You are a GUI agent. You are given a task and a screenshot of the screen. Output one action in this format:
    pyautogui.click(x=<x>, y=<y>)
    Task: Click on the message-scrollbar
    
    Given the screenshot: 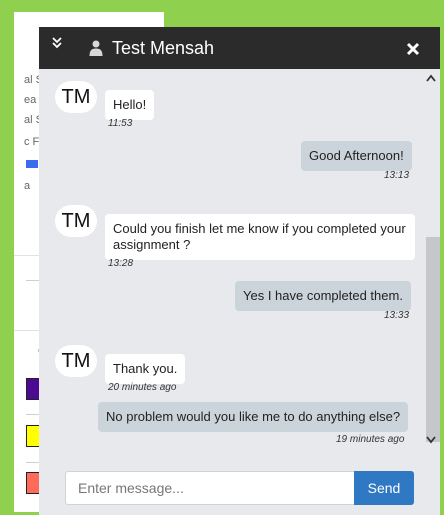 What is the action you would take?
    pyautogui.click(x=431, y=264)
    